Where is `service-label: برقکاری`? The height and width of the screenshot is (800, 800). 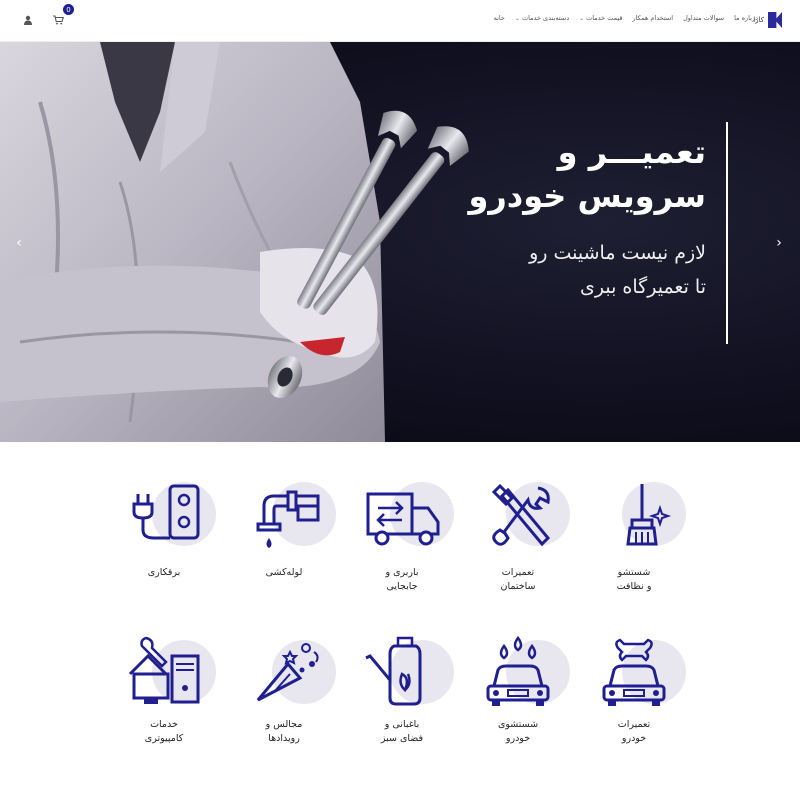
service-label: برقکاری is located at coordinates (164, 572).